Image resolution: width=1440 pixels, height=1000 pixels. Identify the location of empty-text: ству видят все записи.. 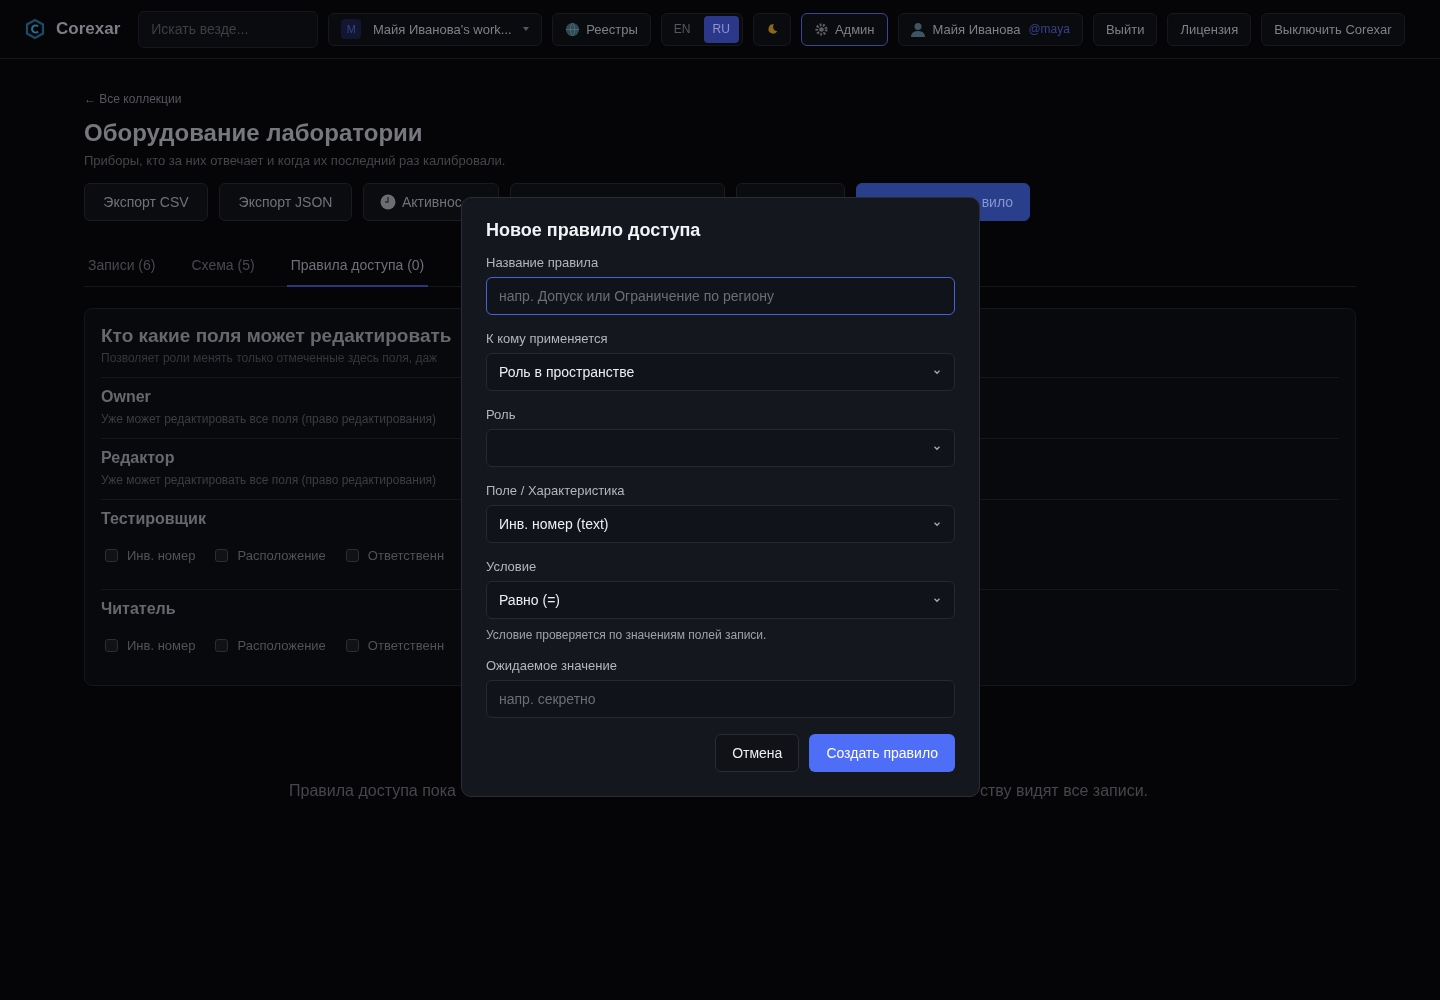
(1064, 791).